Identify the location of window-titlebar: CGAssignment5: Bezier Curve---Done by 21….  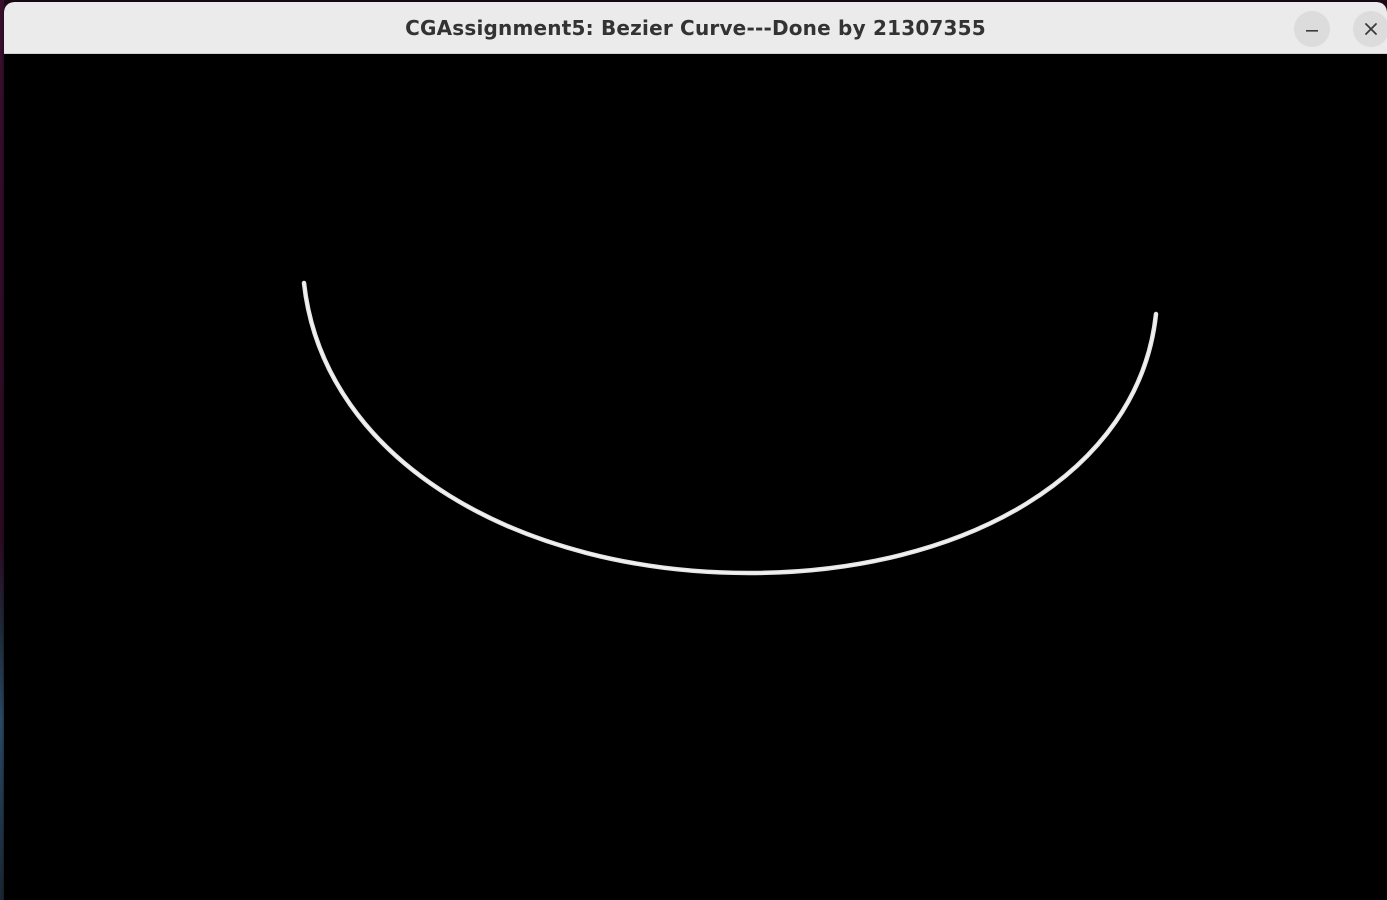
(695, 28).